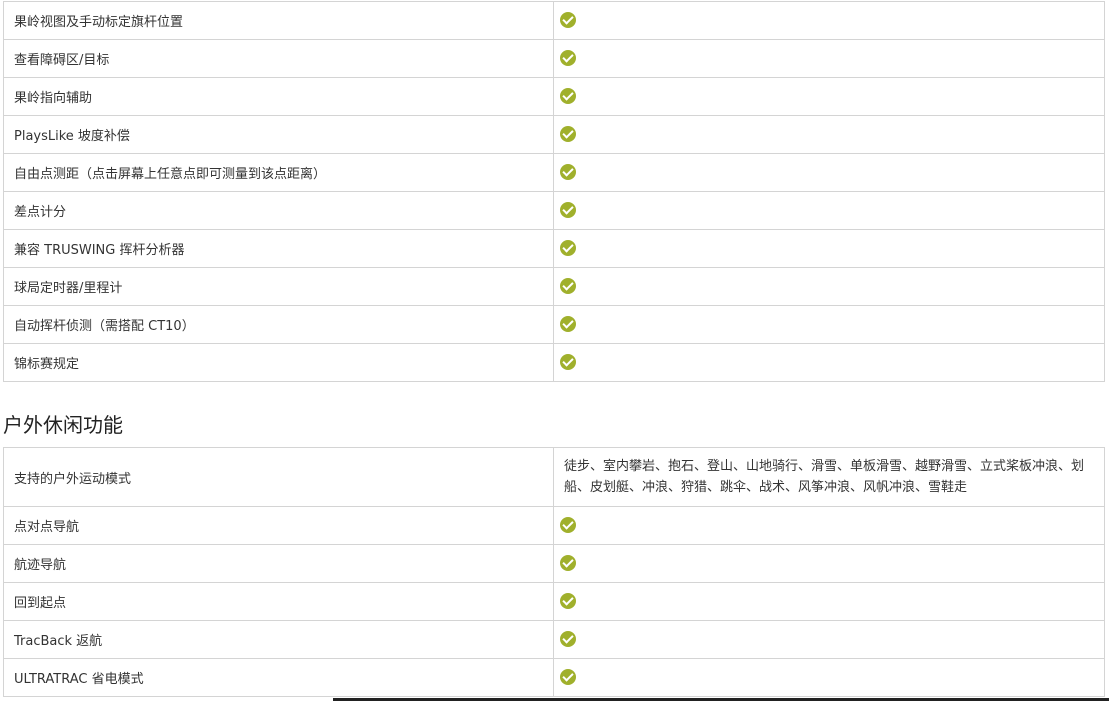 This screenshot has width=1109, height=701. What do you see at coordinates (278, 248) in the screenshot?
I see `feature-label: 兼容 TRUSWING 挥杆分析器` at bounding box center [278, 248].